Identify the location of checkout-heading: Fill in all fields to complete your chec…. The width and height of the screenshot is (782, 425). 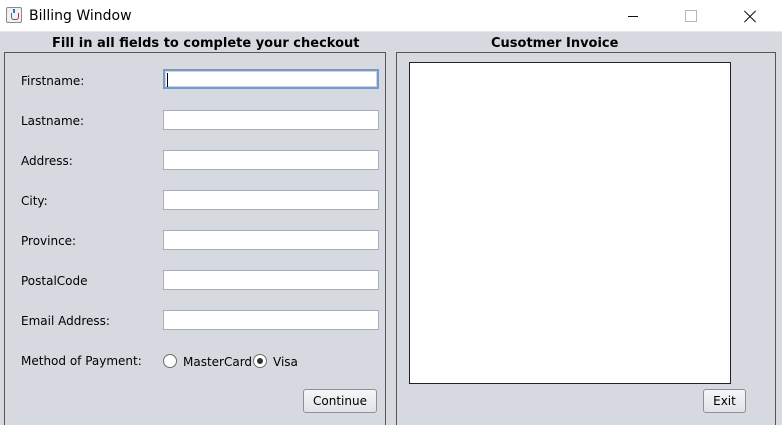
(206, 43).